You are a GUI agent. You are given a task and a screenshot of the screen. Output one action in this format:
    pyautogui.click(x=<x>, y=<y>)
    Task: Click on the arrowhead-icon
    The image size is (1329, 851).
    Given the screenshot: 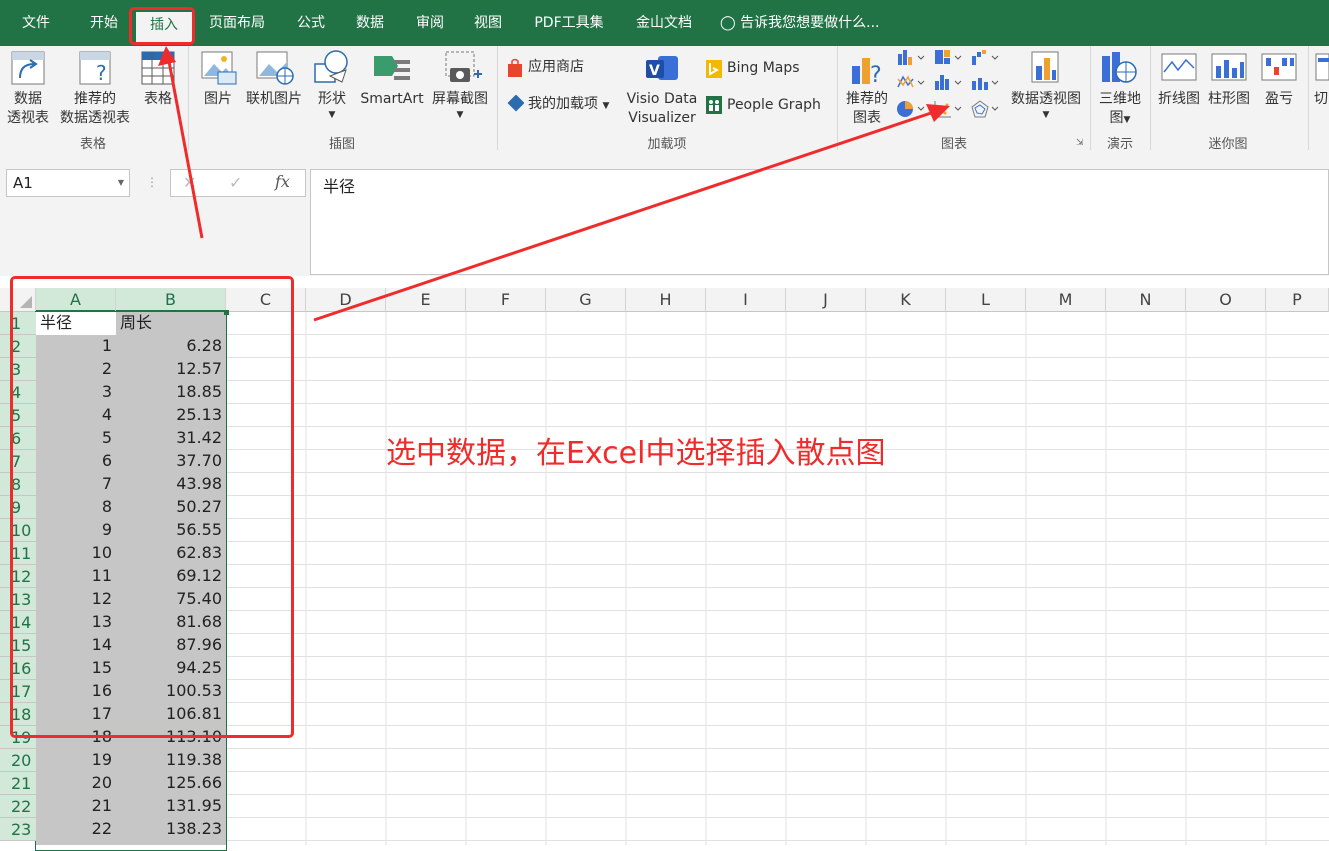 What is the action you would take?
    pyautogui.click(x=167, y=56)
    